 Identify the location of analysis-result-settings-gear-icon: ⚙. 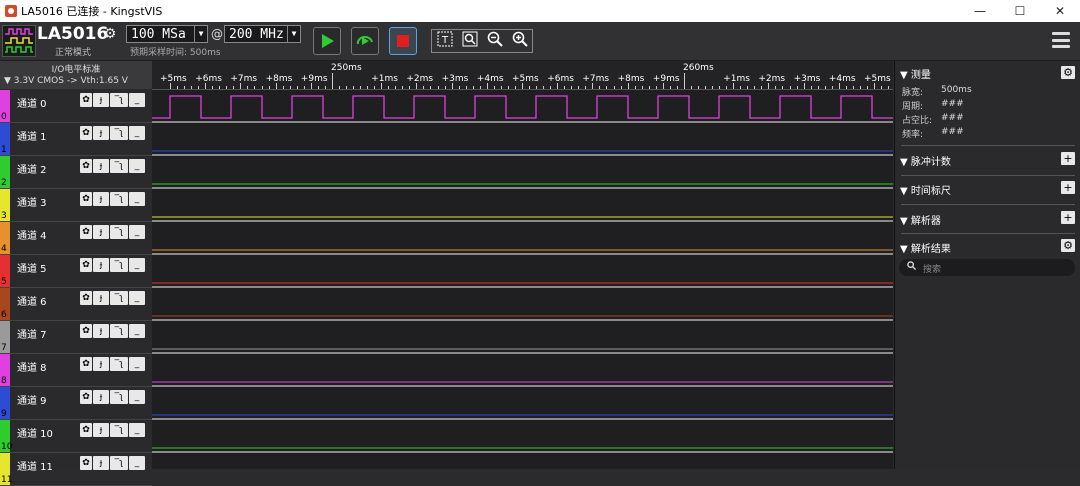
(1068, 245).